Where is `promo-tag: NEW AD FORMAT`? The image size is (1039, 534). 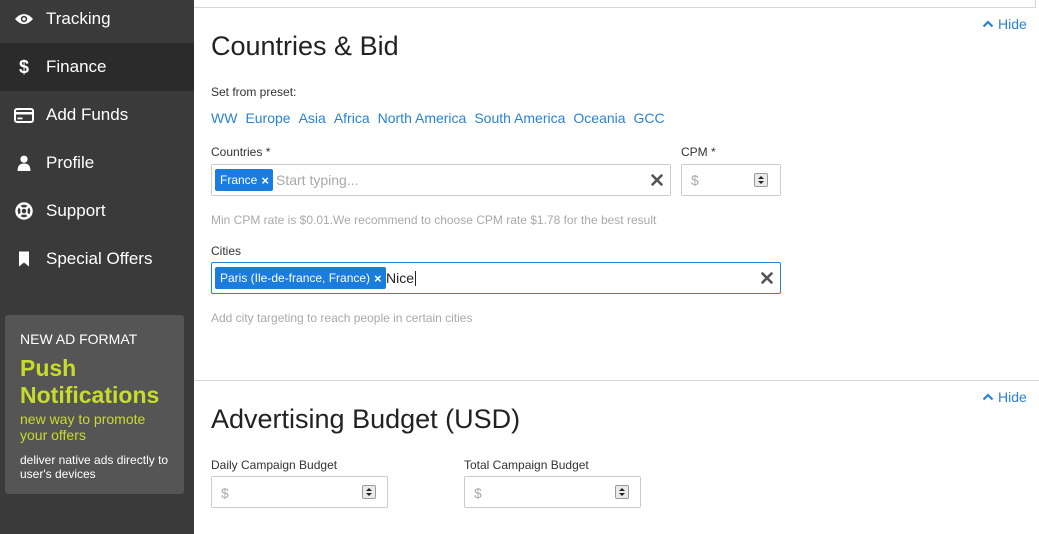
promo-tag: NEW AD FORMAT is located at coordinates (79, 339).